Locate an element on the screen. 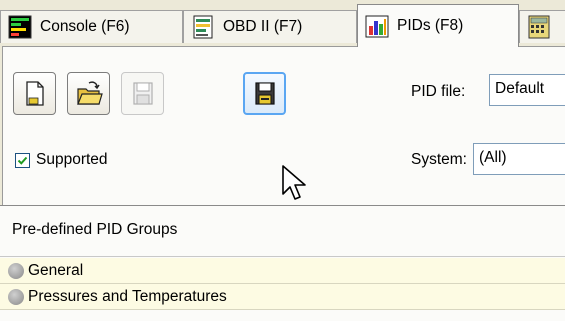 The height and width of the screenshot is (321, 565). console-icon is located at coordinates (20, 27).